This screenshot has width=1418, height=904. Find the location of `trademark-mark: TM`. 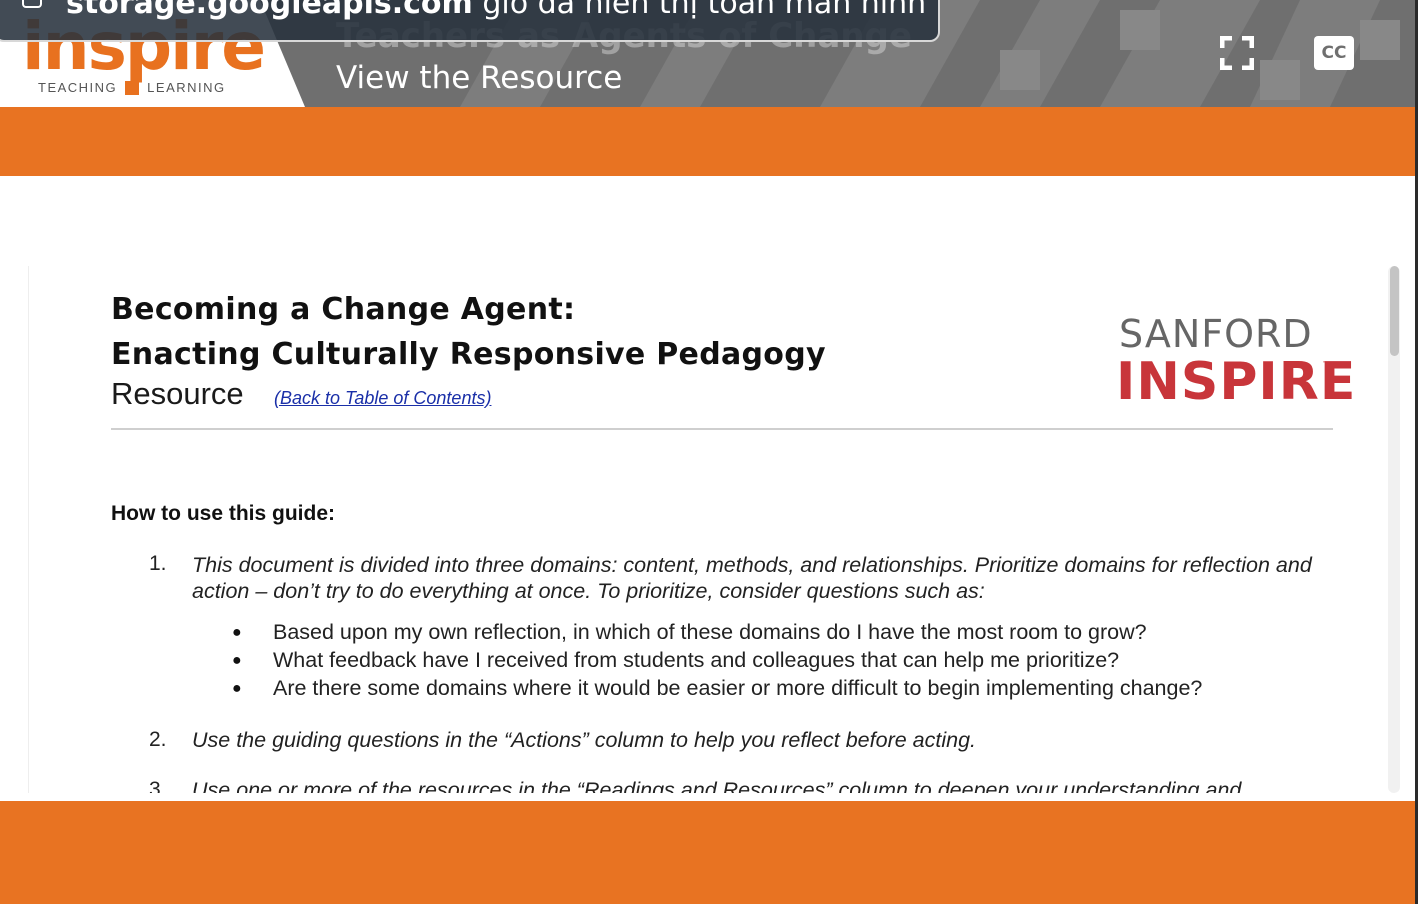

trademark-mark: TM is located at coordinates (1329, 365).